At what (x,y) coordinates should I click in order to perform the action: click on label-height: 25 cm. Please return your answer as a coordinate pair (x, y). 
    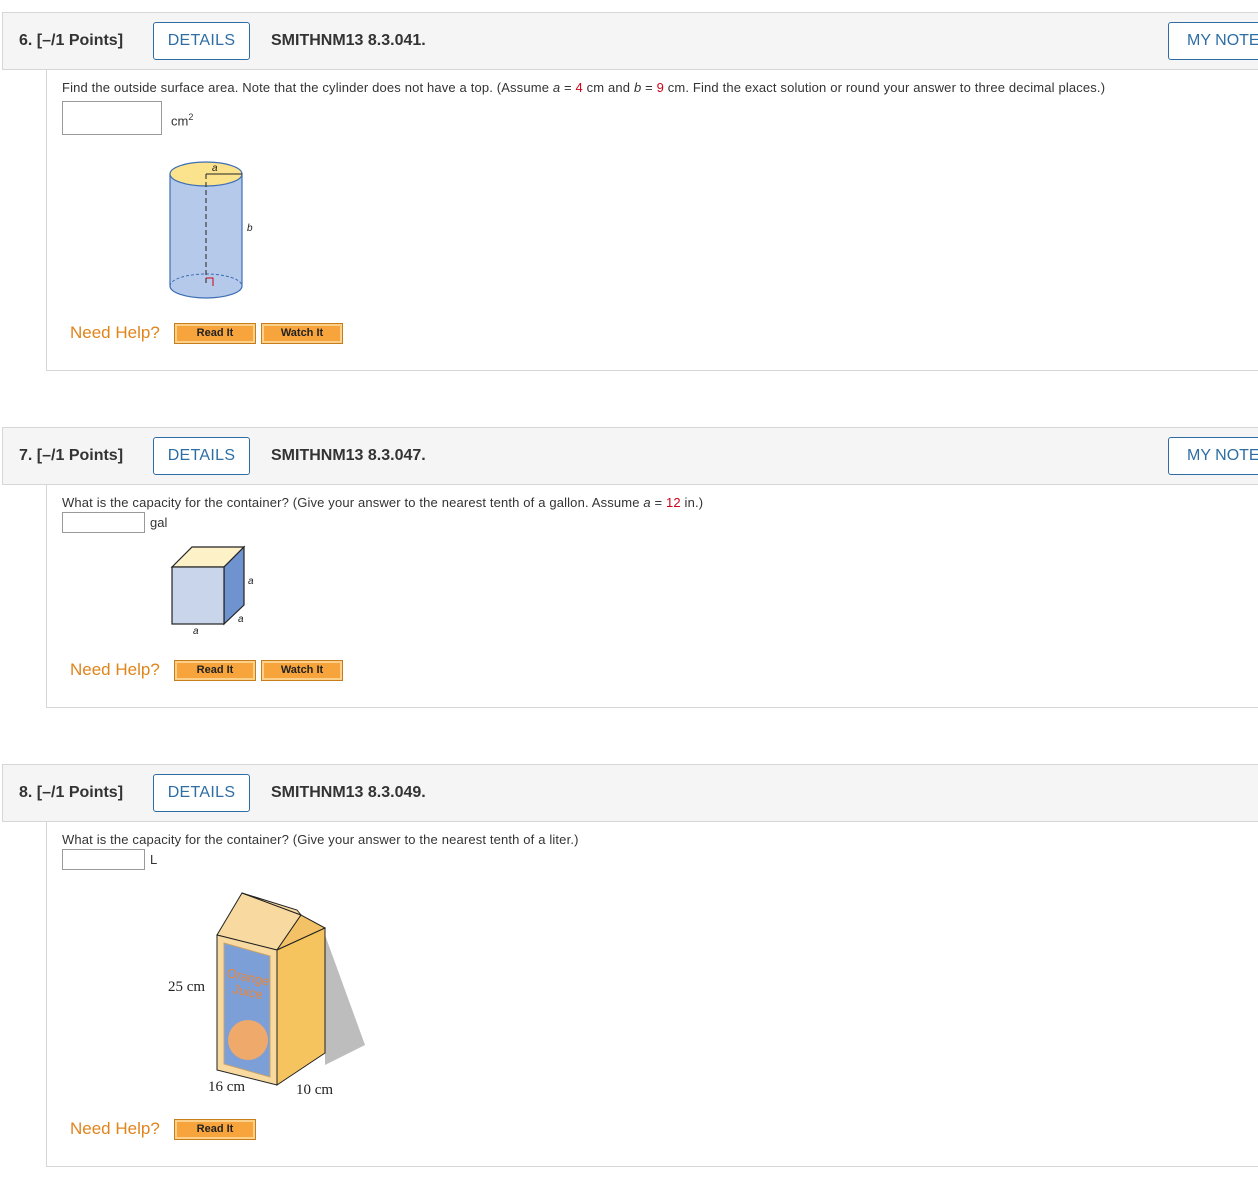
    Looking at the image, I should click on (186, 987).